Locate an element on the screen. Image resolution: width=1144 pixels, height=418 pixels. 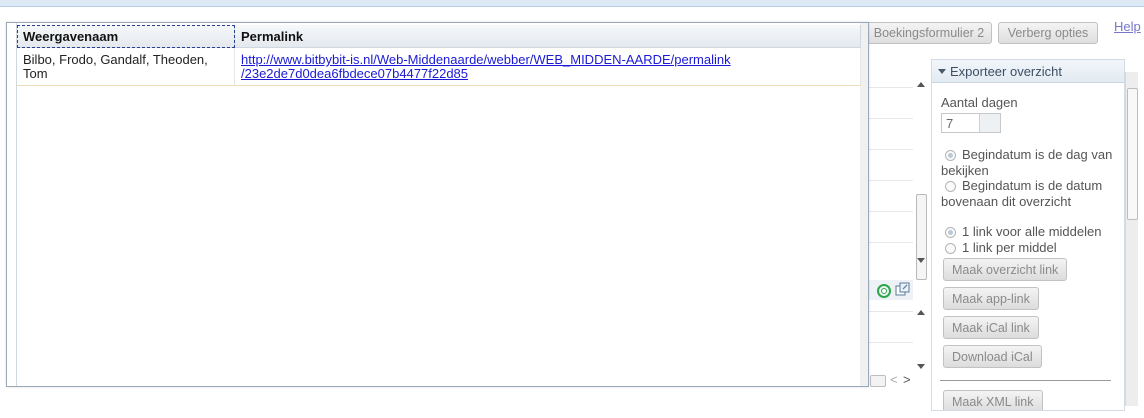
panel-separator is located at coordinates (1025, 380).